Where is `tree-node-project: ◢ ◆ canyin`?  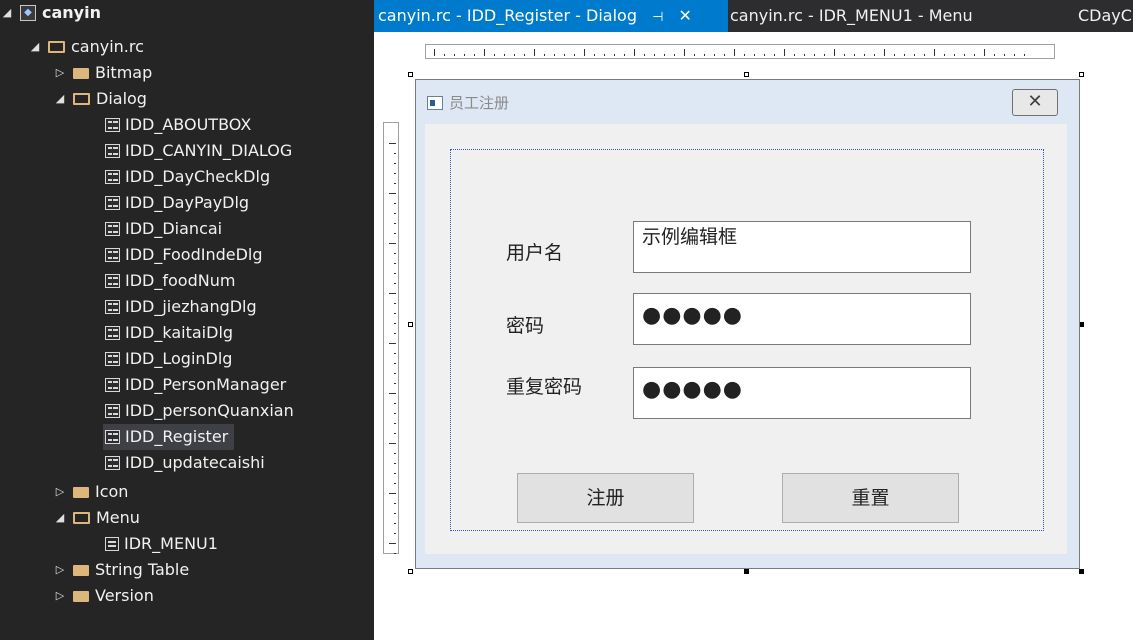 tree-node-project: ◢ ◆ canyin is located at coordinates (50, 13).